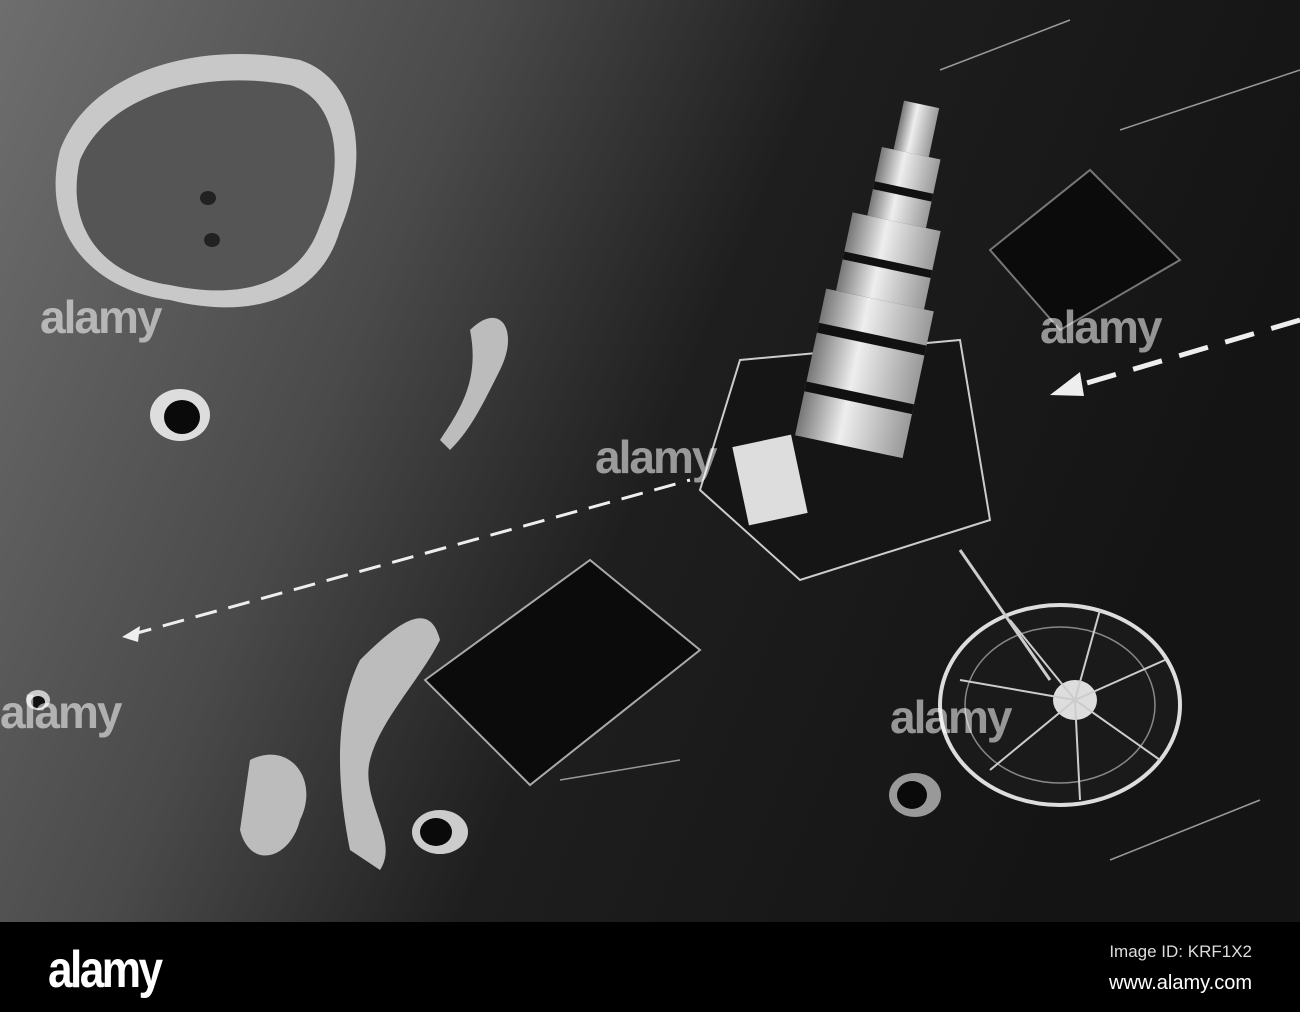  Describe the element at coordinates (1180, 951) in the screenshot. I see `image-id: Image ID: KRF1X2` at that location.